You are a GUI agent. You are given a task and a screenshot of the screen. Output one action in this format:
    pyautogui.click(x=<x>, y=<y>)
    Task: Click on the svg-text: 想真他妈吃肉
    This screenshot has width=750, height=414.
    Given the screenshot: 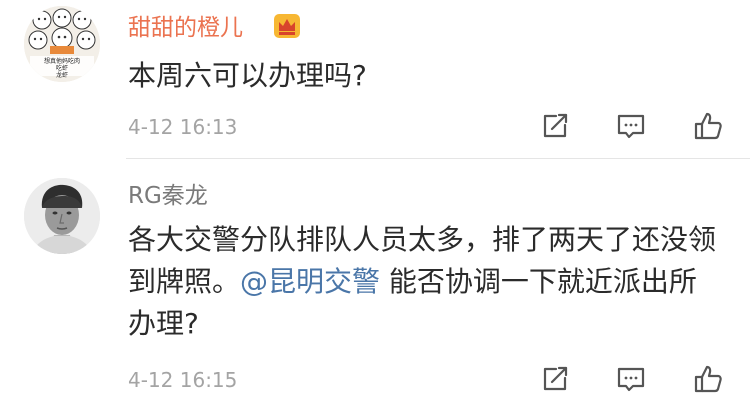 What is the action you would take?
    pyautogui.click(x=62, y=61)
    